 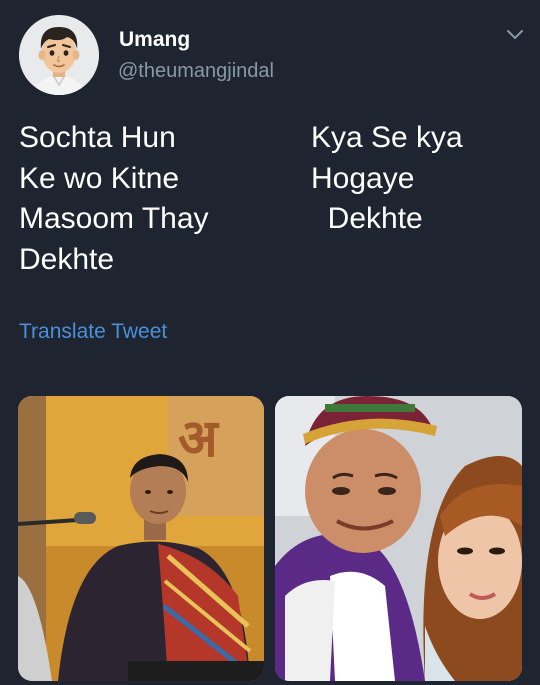 I want to click on chevron-down-icon, so click(x=515, y=35).